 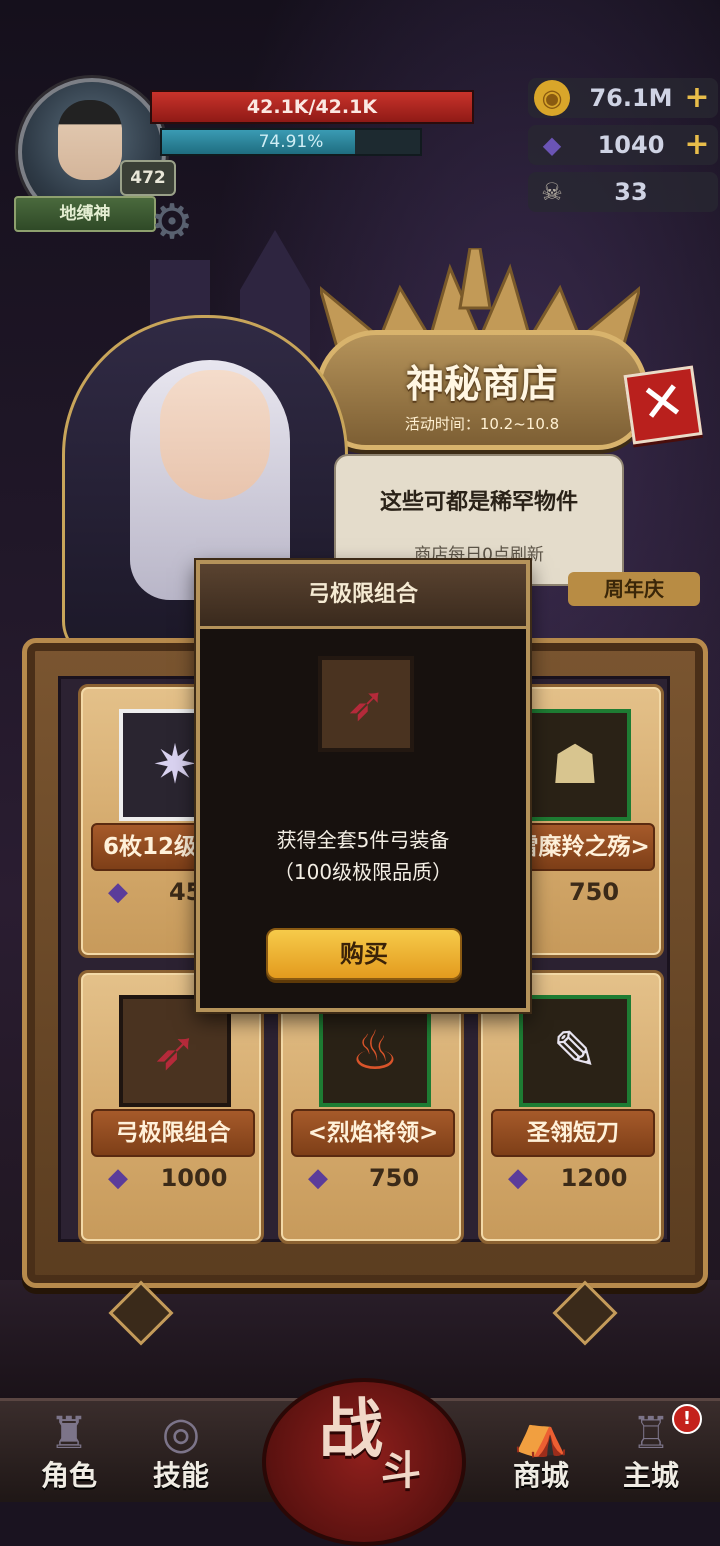 What do you see at coordinates (68, 1475) in the screenshot?
I see `nav-label: 角色` at bounding box center [68, 1475].